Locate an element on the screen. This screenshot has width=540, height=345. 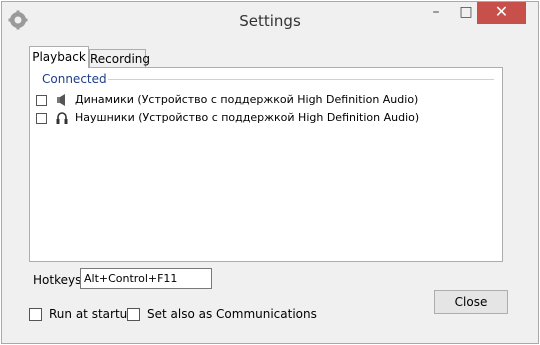
run-at-startup-label: Run at startup is located at coordinates (92, 314).